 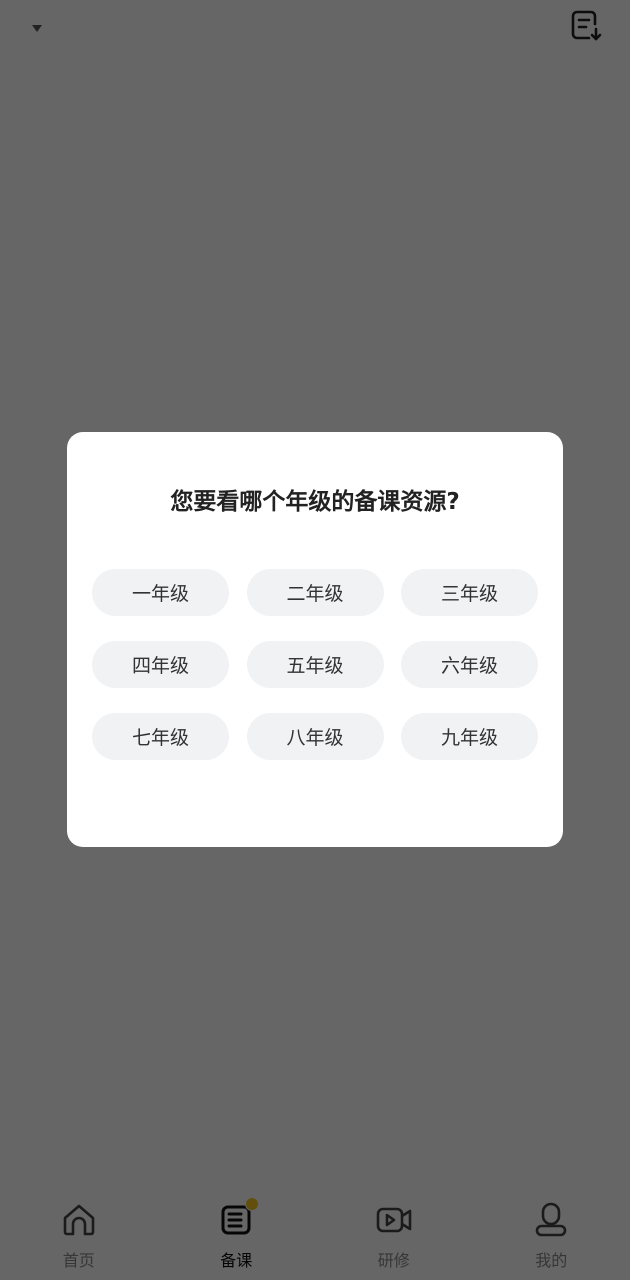 What do you see at coordinates (160, 664) in the screenshot?
I see `grade-button-4: 四年级` at bounding box center [160, 664].